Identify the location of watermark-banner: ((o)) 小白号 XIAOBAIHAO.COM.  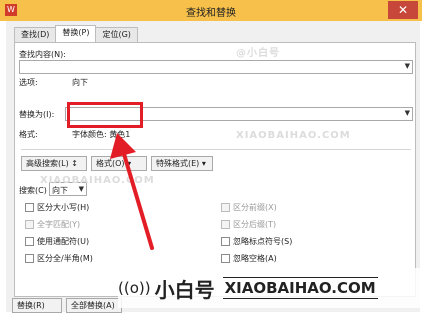
(270, 288).